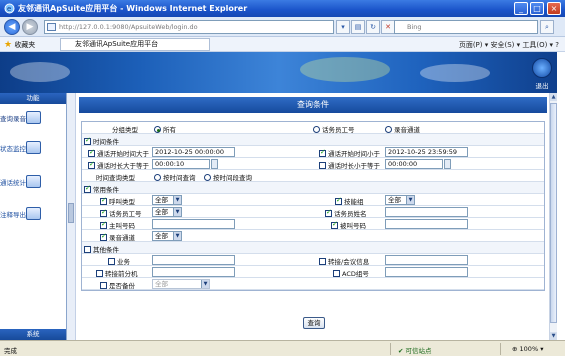 The image size is (565, 356). Describe the element at coordinates (121, 213) in the screenshot. I see `agent-id-checkbox: 话务员工号` at that location.